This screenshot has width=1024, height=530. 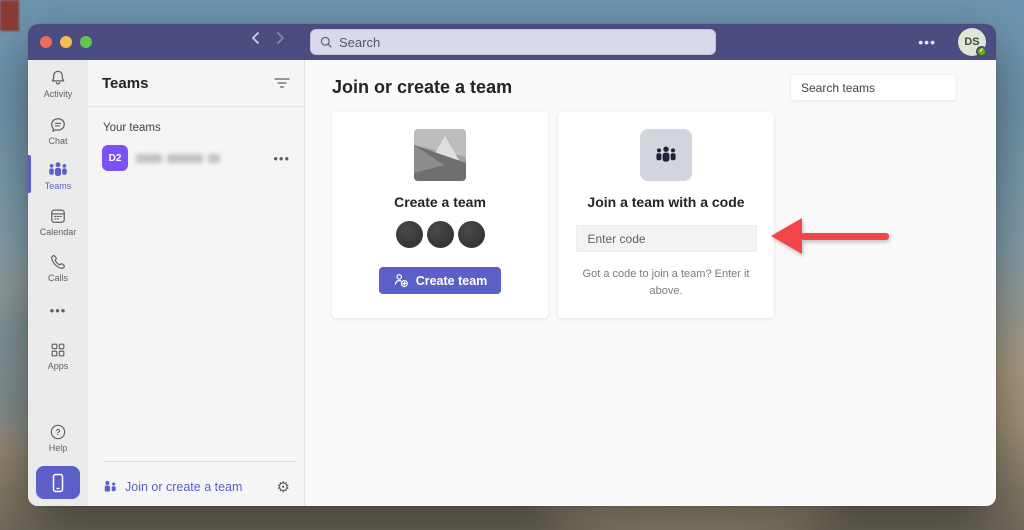 I want to click on join-code-tile, so click(x=666, y=155).